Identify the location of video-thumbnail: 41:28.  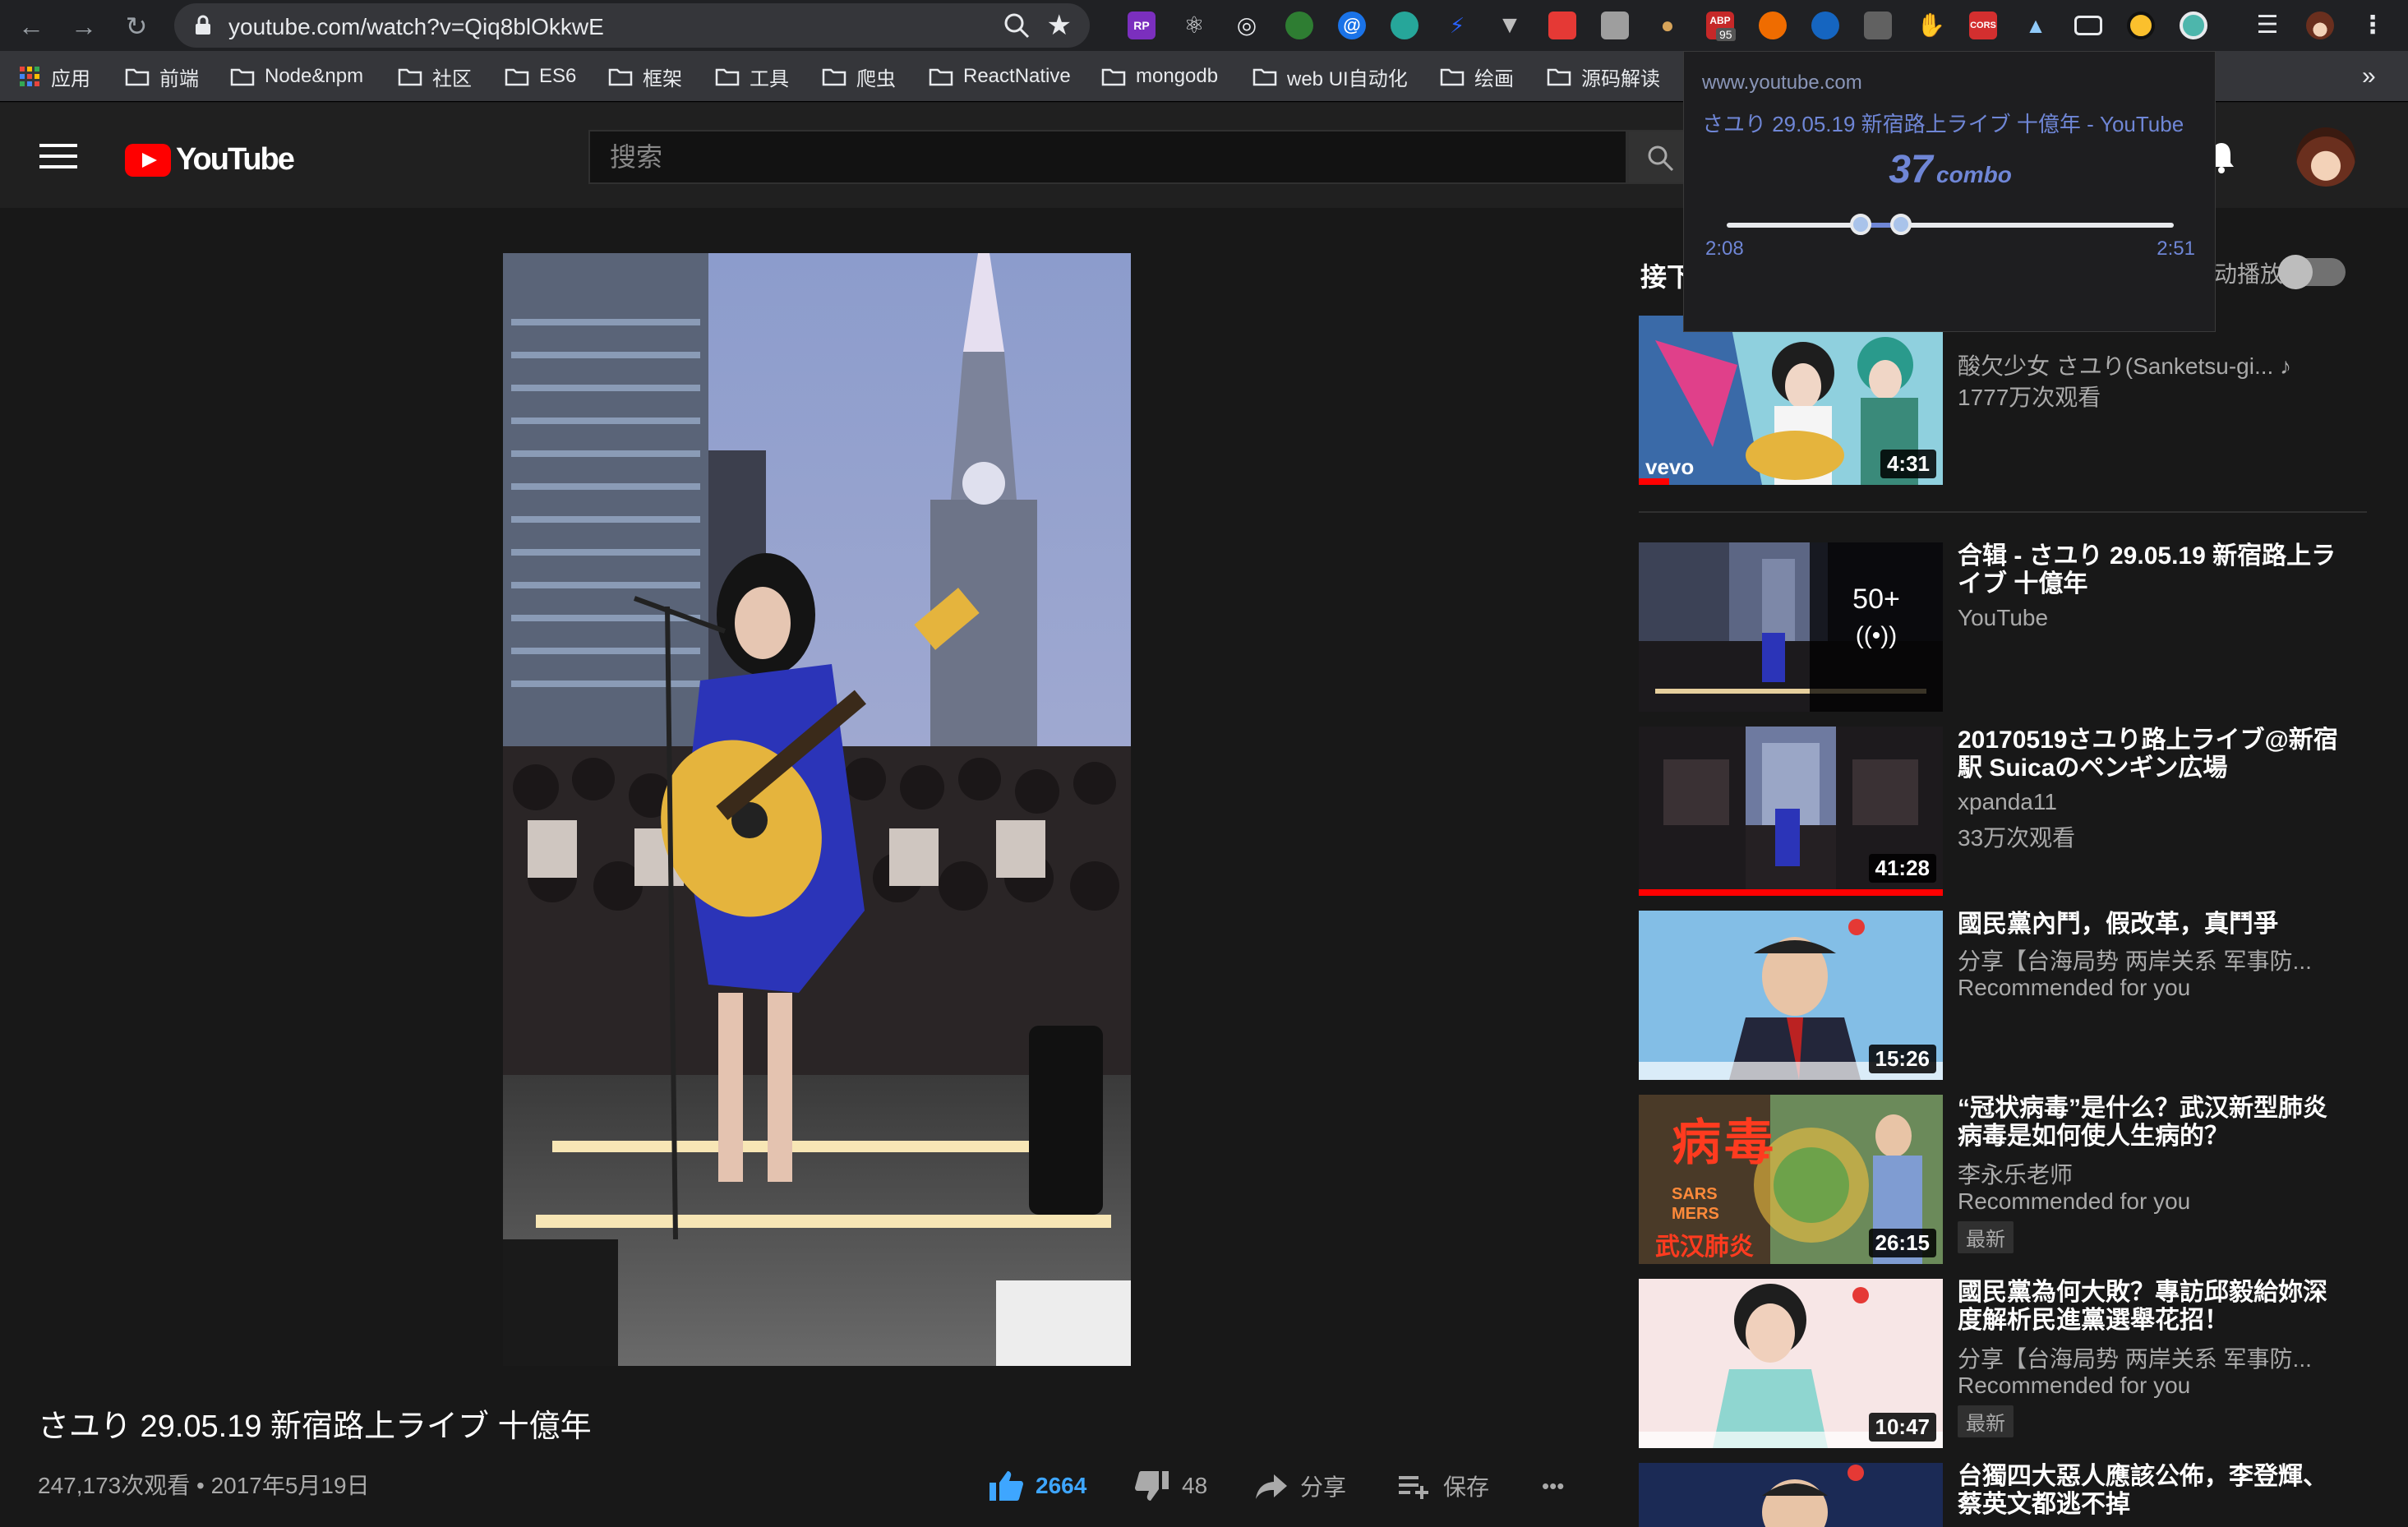
(1791, 811).